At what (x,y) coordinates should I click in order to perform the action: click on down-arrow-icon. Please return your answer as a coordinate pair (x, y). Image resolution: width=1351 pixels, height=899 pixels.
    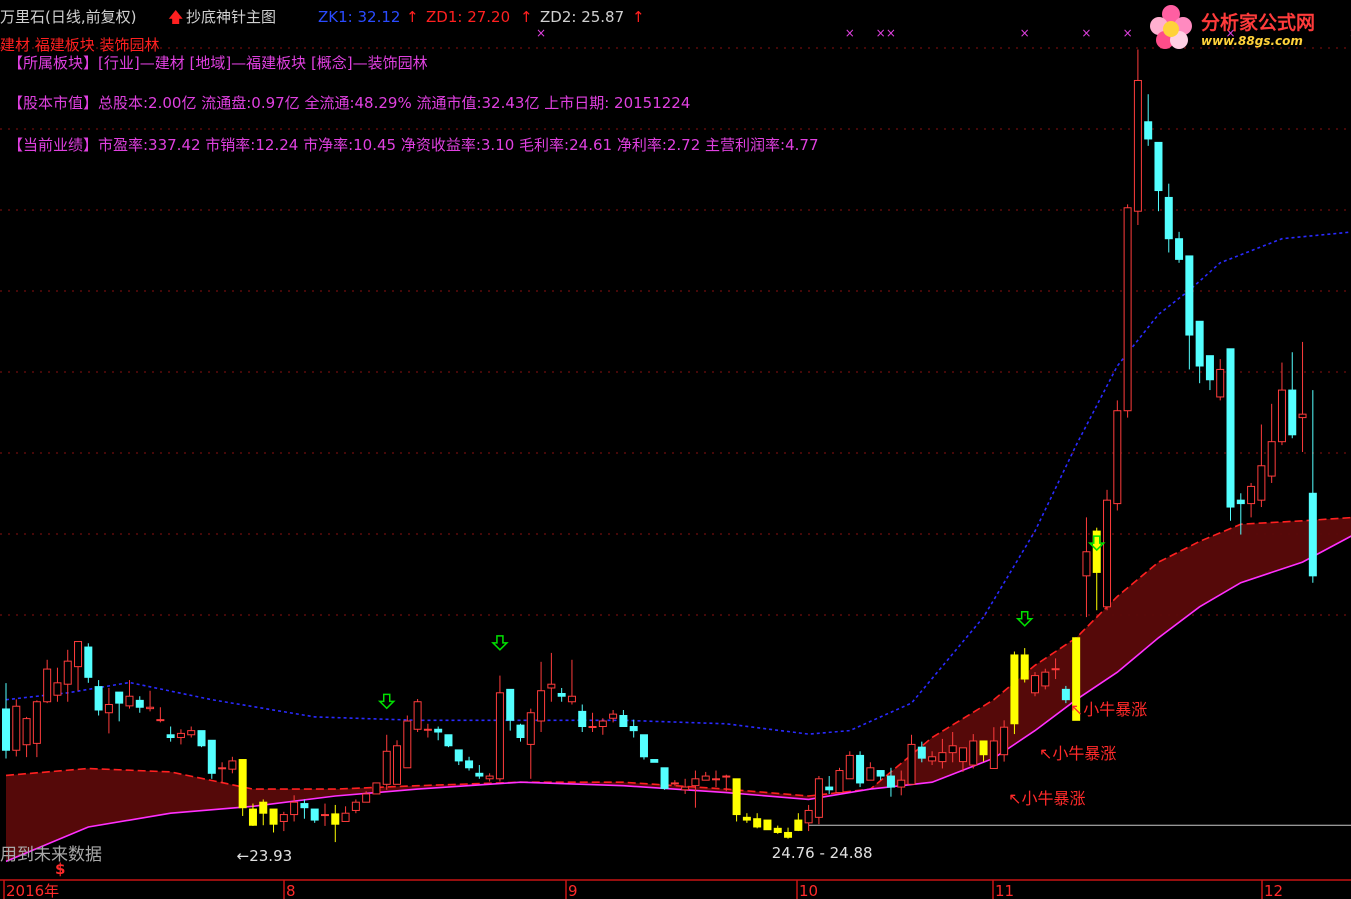
    Looking at the image, I should click on (386, 701).